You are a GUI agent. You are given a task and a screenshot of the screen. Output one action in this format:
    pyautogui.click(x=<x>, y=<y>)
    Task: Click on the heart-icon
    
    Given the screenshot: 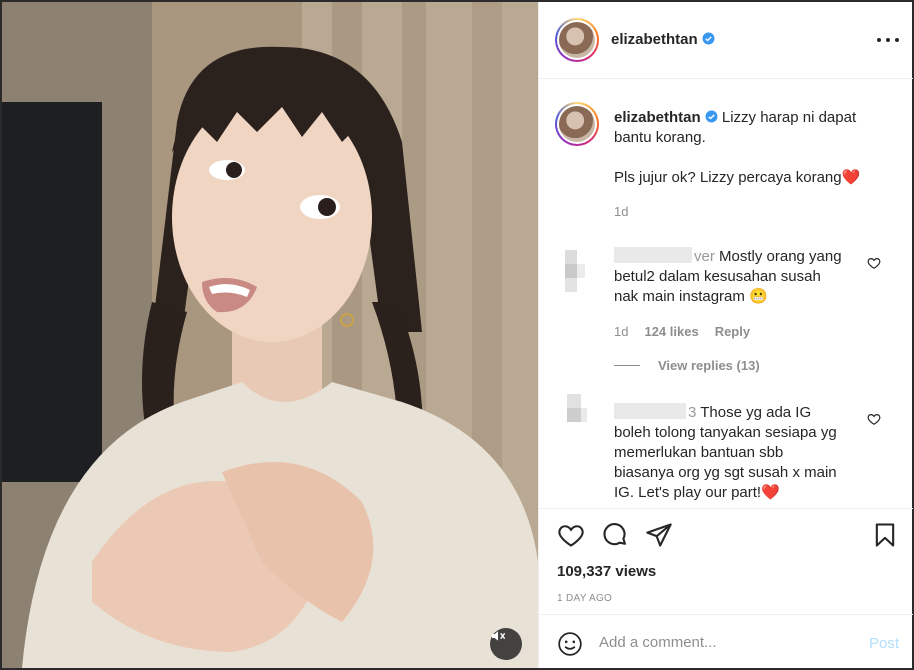 What is the action you would take?
    pyautogui.click(x=571, y=535)
    